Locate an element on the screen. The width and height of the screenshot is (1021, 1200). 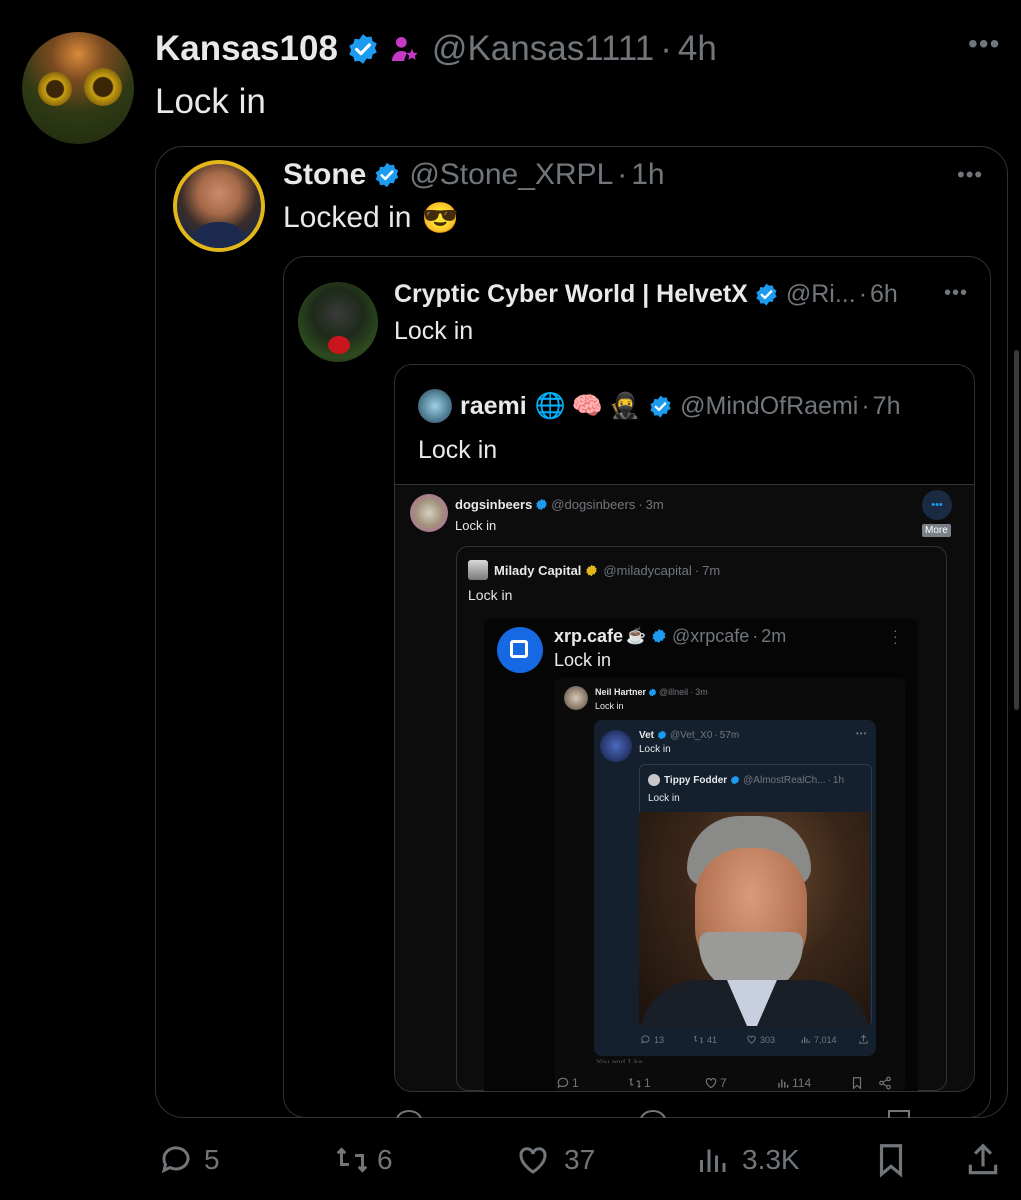
like-count: 7 is located at coordinates (723, 1083).